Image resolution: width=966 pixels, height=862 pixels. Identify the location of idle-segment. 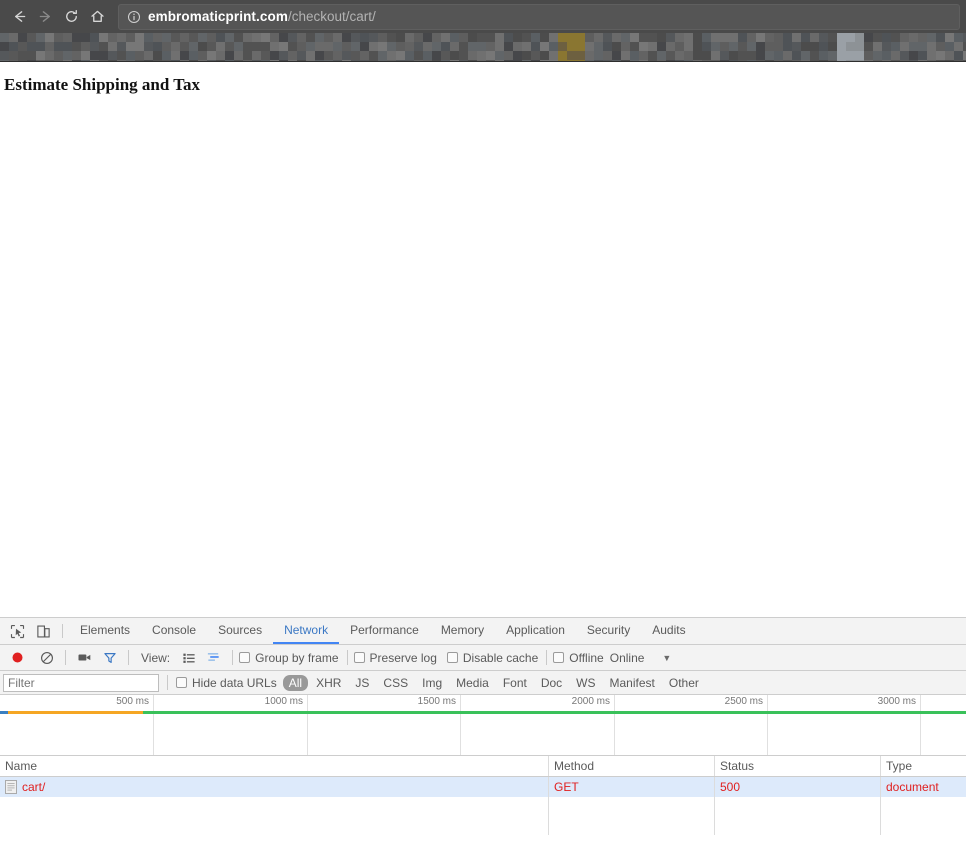
(554, 712).